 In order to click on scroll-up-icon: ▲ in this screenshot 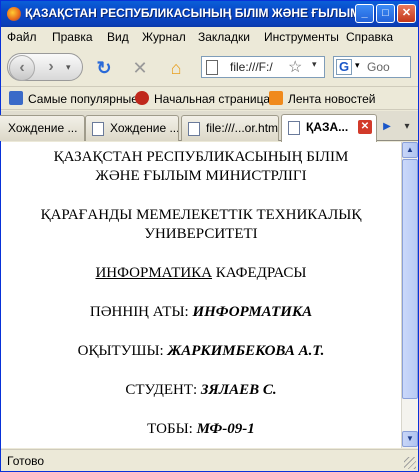, I will do `click(410, 150)`.